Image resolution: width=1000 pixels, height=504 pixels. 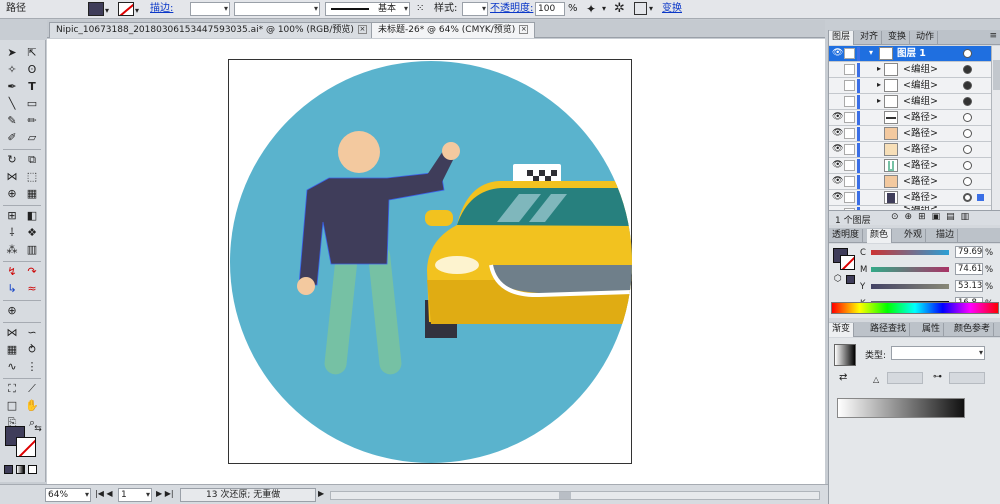 I want to click on pencil-icon: ✏, so click(x=32, y=121).